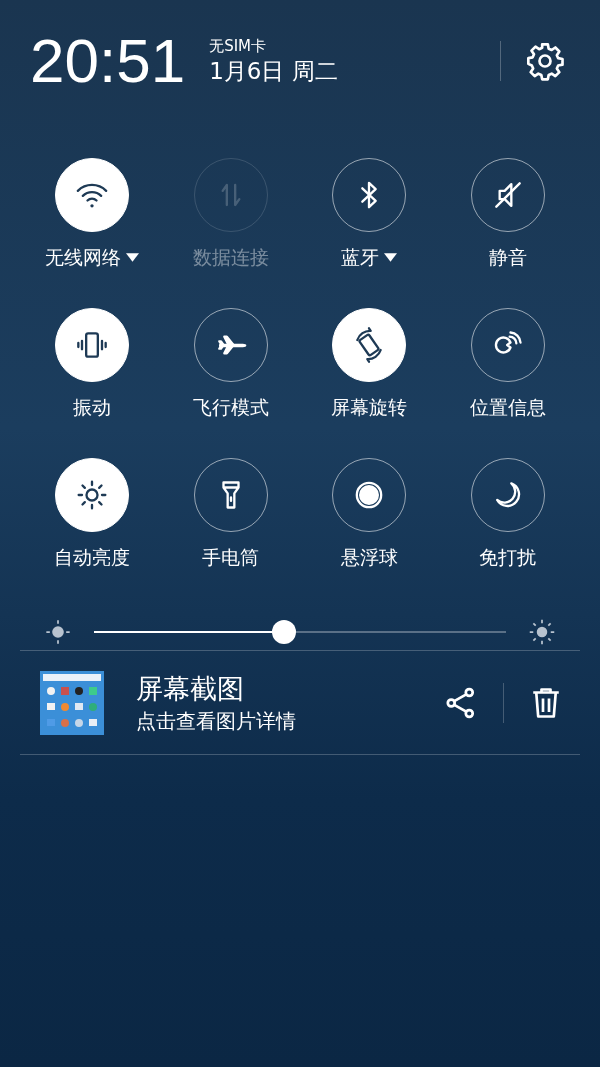  I want to click on slider-thumb, so click(283, 632).